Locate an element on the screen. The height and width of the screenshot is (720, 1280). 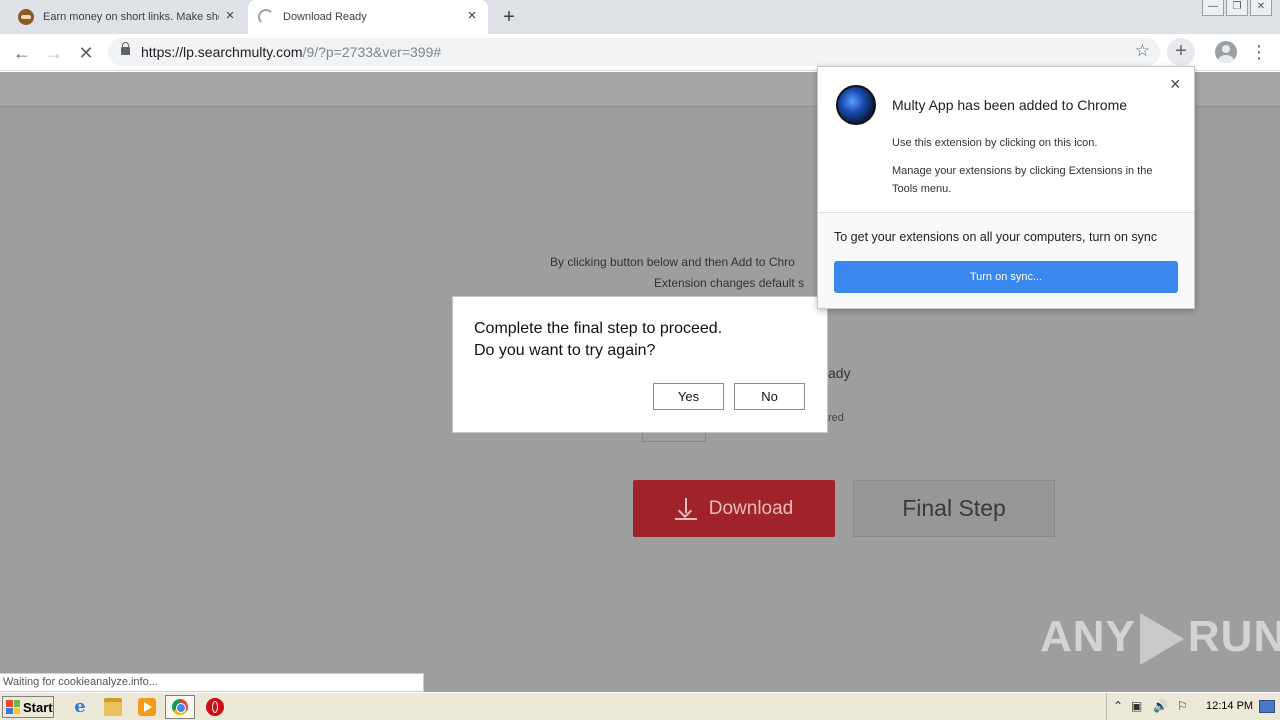
stop-loading-button: ✕ is located at coordinates (86, 53).